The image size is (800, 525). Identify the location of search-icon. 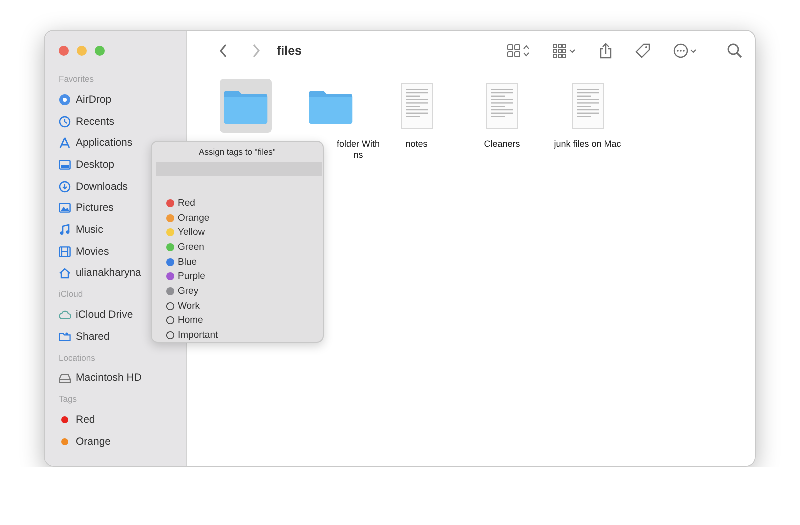
(735, 51).